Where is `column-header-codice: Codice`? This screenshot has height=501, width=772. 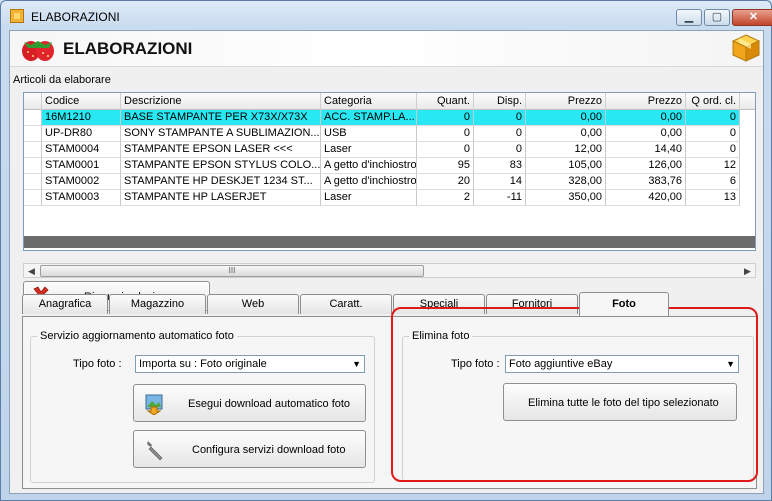 column-header-codice: Codice is located at coordinates (81, 101).